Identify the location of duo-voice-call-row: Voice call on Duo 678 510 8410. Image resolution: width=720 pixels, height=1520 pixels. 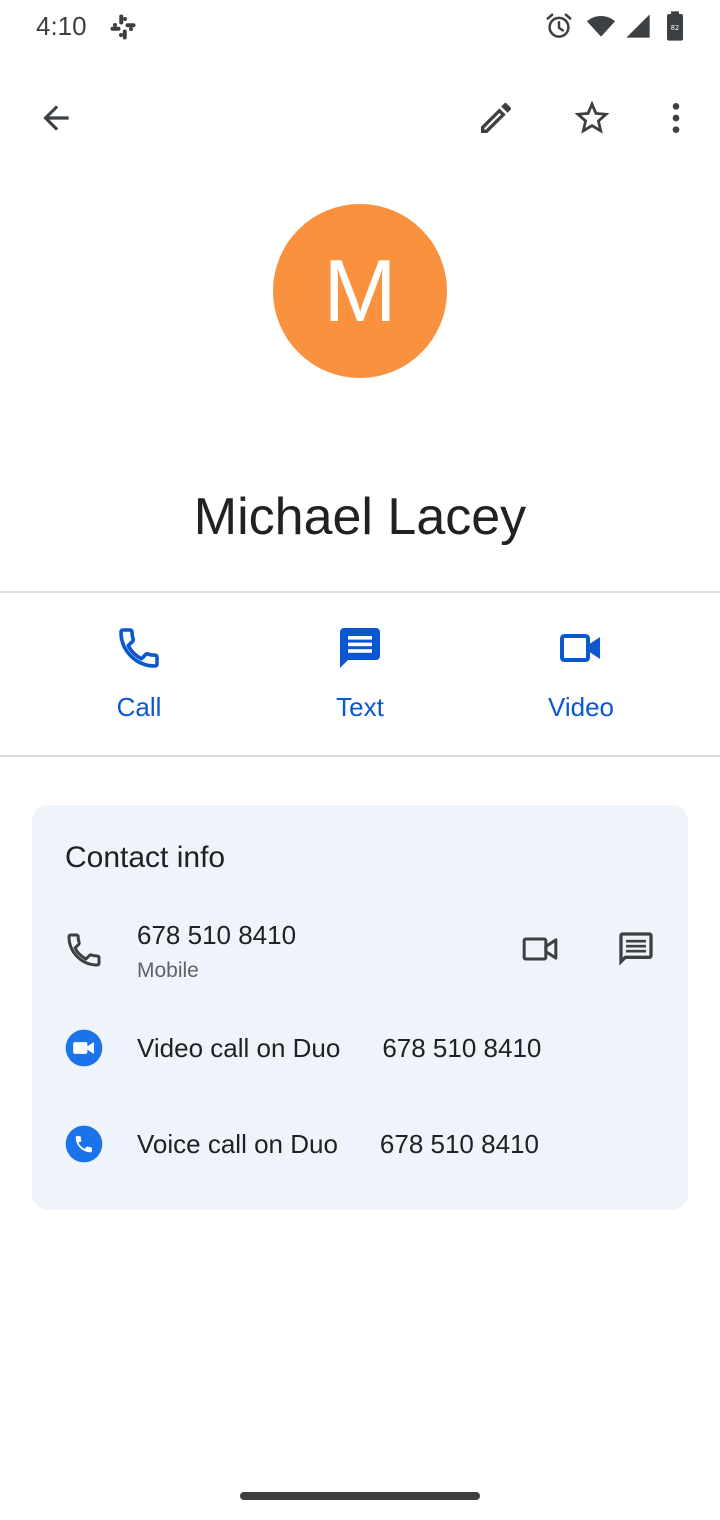
(407, 1144).